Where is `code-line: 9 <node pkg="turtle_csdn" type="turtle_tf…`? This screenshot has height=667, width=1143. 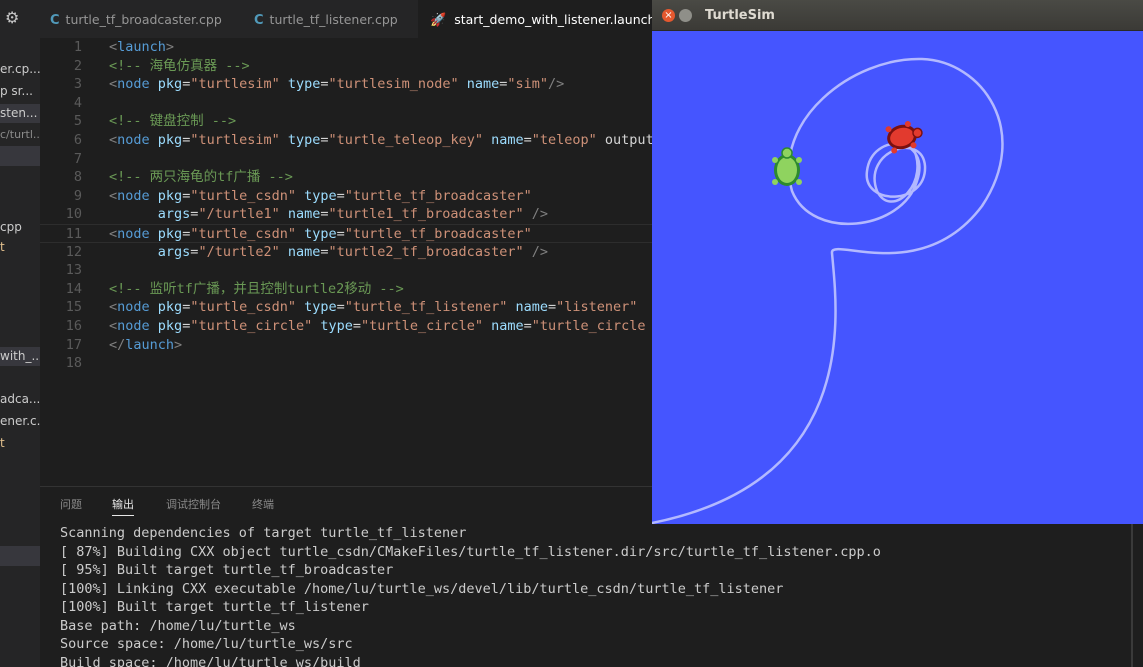 code-line: 9 <node pkg="turtle_csdn" type="turtle_tf… is located at coordinates (346, 196).